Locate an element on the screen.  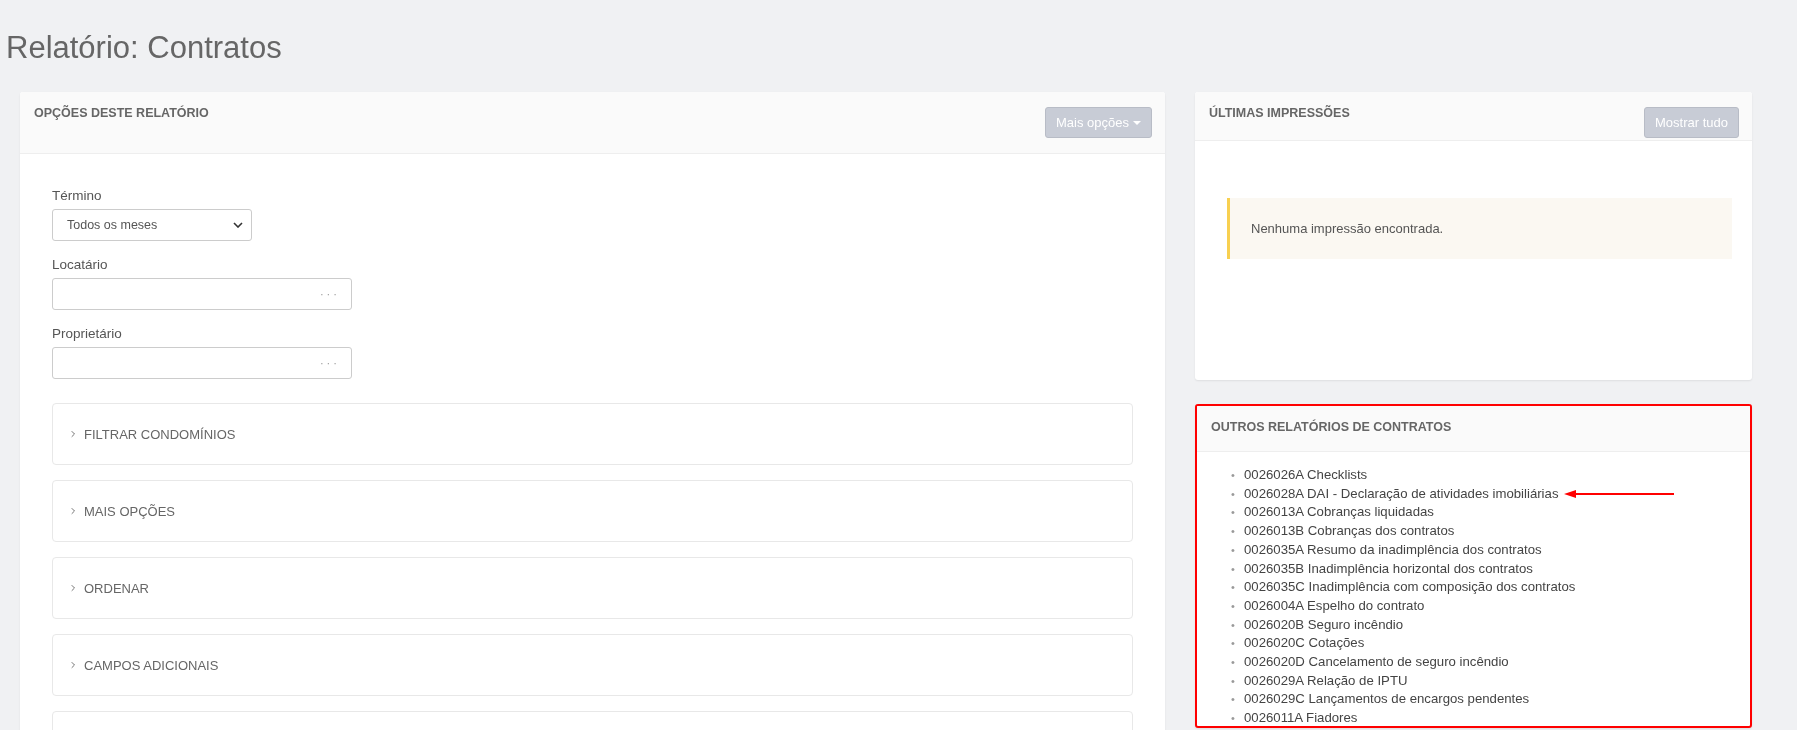
report-link: 0026029A Relação de IPTU is located at coordinates (1326, 681).